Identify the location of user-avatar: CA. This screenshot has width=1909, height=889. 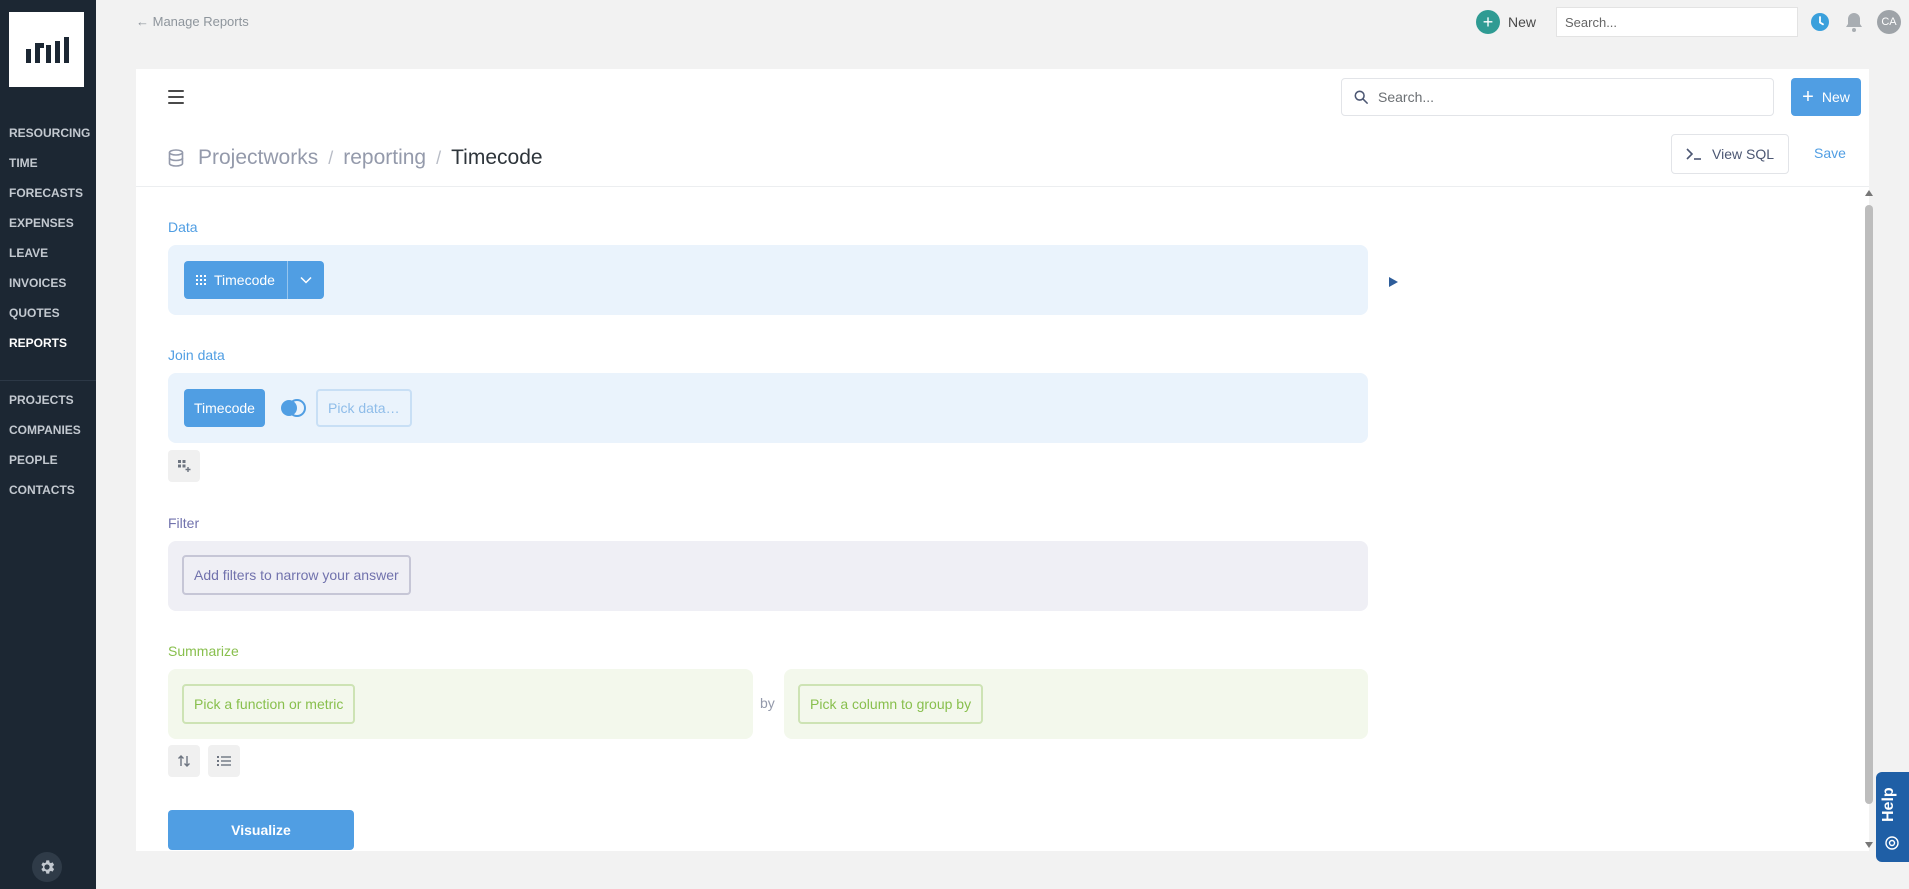
(1889, 22).